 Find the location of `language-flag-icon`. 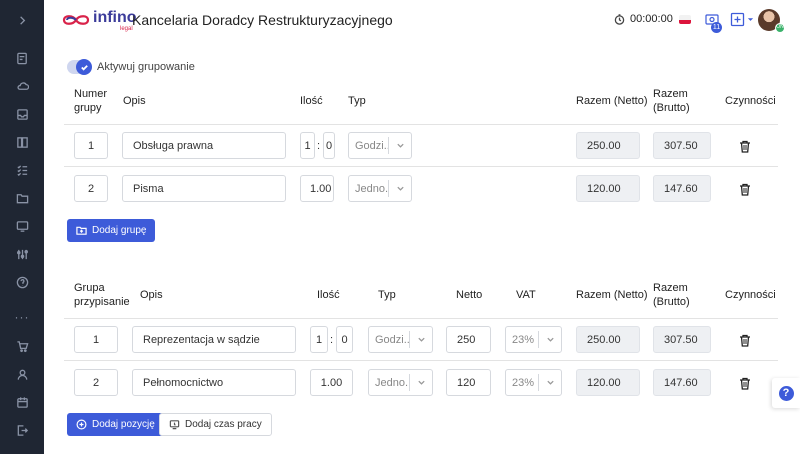

language-flag-icon is located at coordinates (685, 19).